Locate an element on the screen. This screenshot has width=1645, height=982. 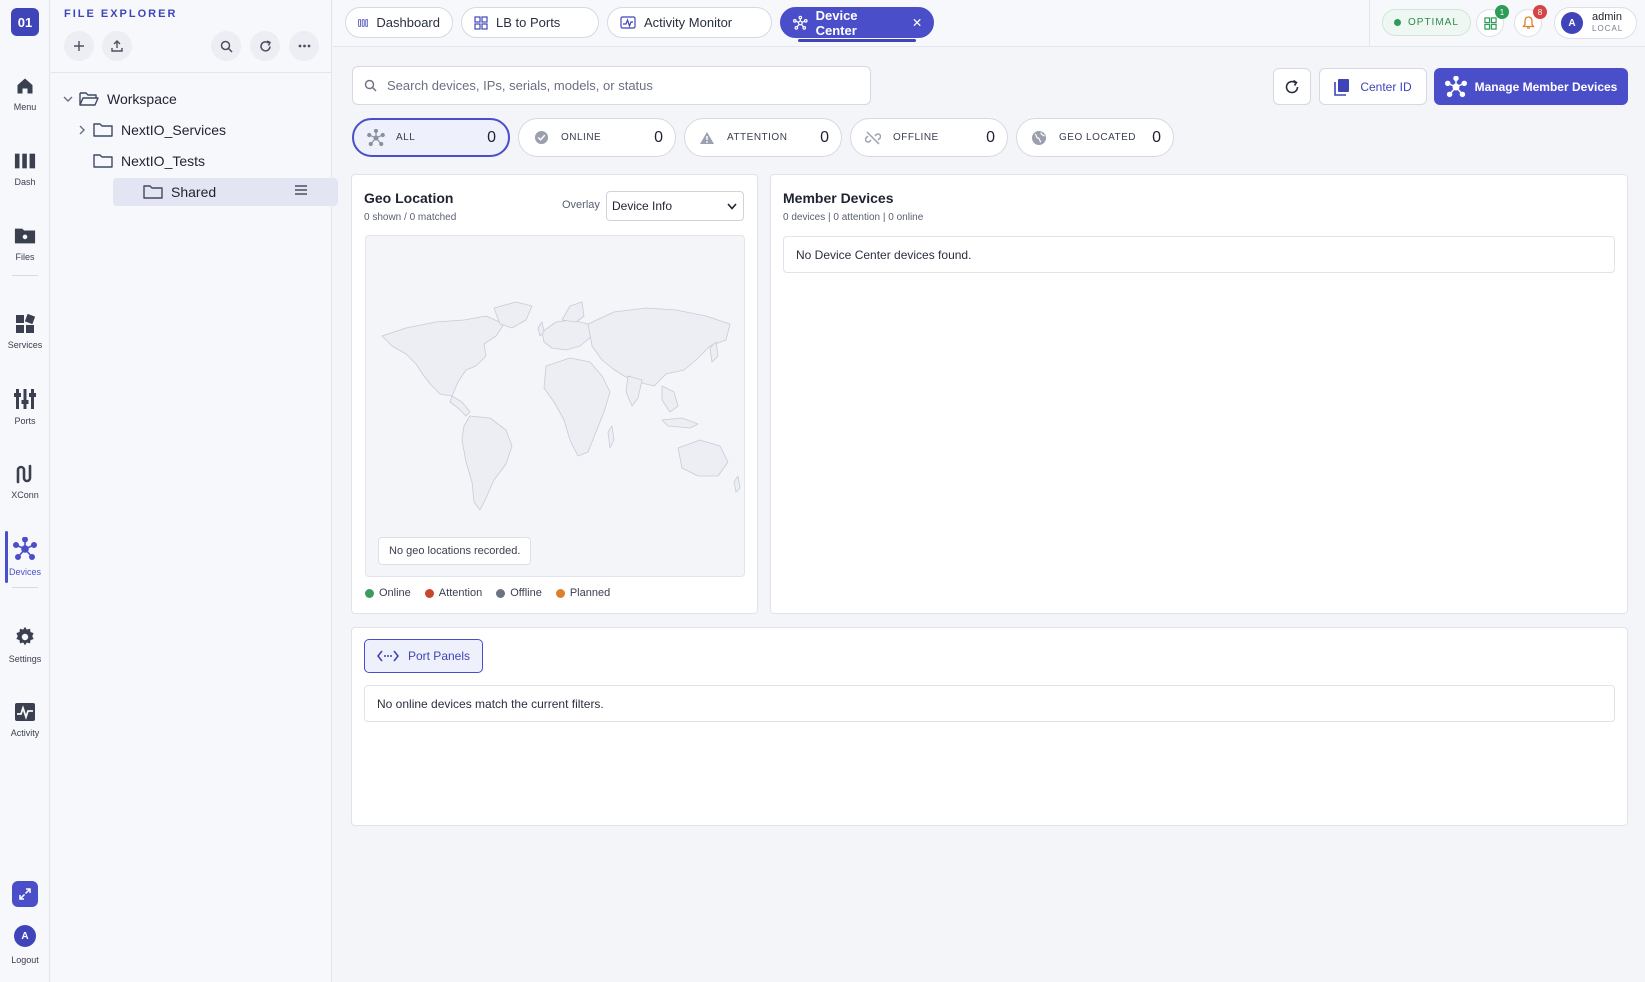
rail-label: Activity is located at coordinates (25, 733).